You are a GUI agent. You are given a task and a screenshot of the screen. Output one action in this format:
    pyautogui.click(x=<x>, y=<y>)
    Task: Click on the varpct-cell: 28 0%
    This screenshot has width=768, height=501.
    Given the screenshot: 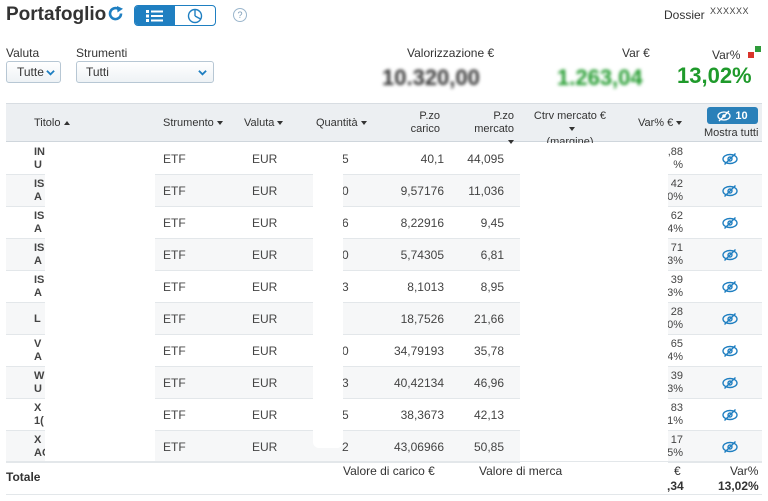 What is the action you would take?
    pyautogui.click(x=675, y=318)
    